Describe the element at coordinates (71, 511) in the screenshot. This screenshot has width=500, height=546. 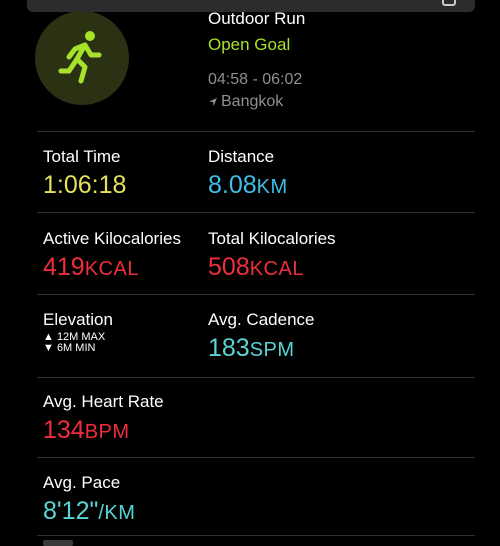
I see `avg-pace-value: 8'12"` at that location.